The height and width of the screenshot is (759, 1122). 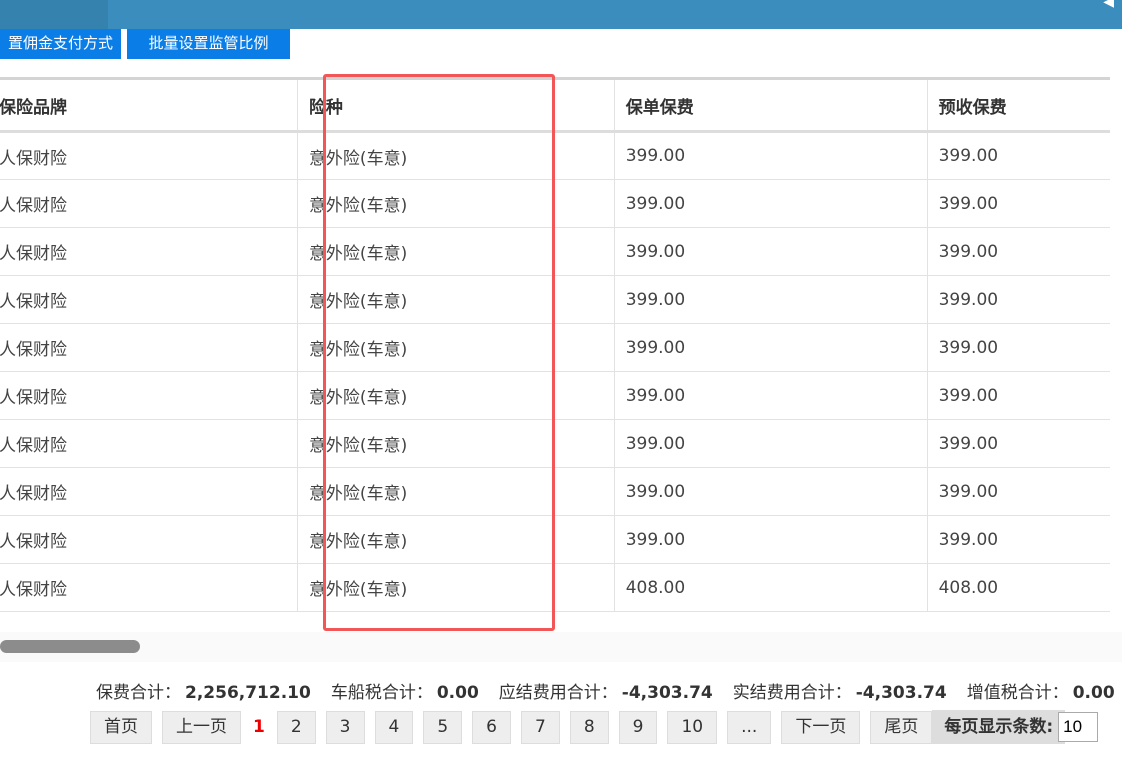 I want to click on set-commission-payment-button: 置佣金支付方式, so click(x=60, y=44).